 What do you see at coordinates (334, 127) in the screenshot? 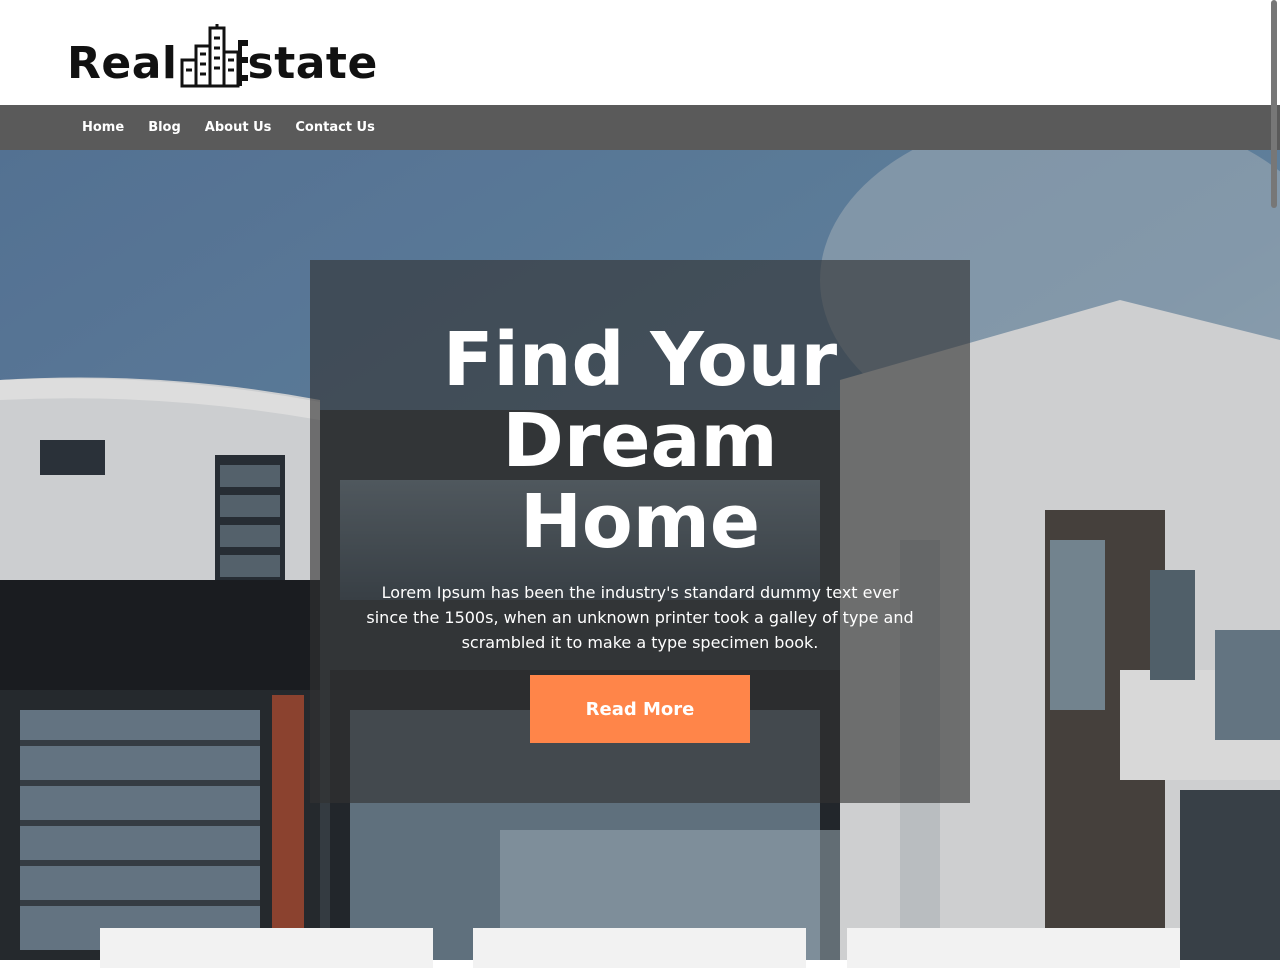
I see `nav-contact-us: Contact Us` at bounding box center [334, 127].